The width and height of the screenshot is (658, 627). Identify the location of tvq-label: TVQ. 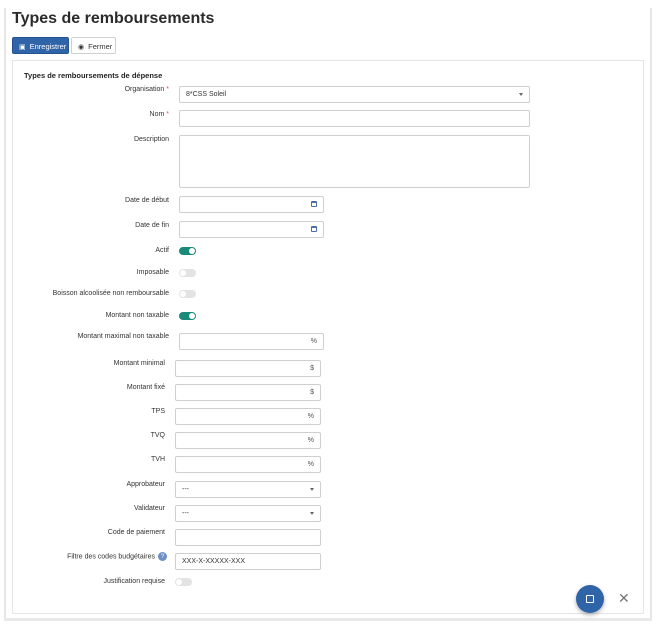
(157, 435).